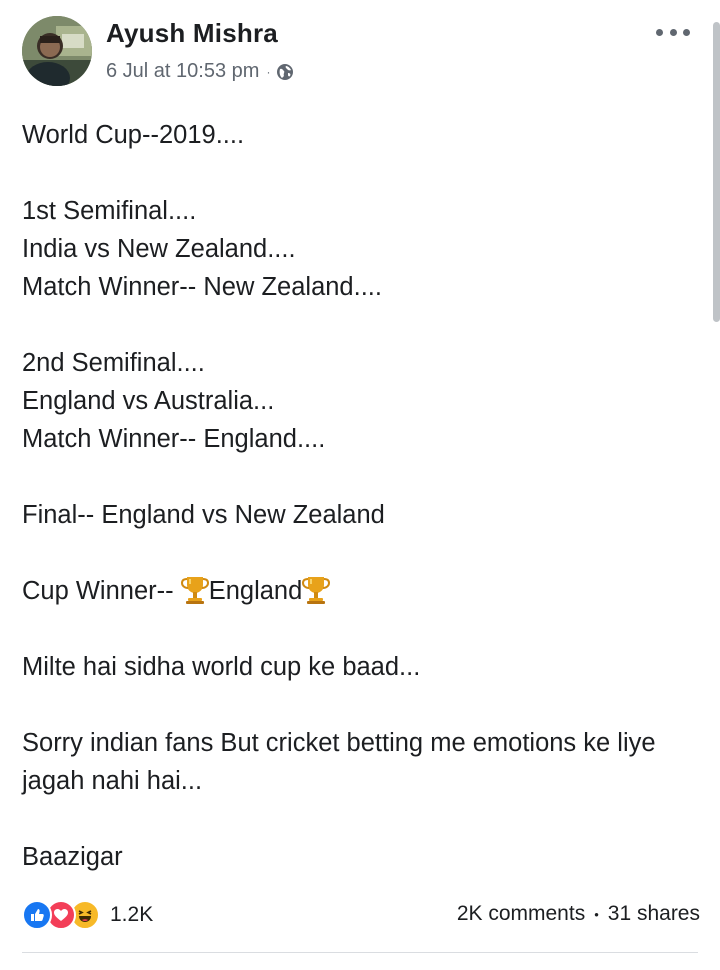 This screenshot has height=970, width=720. What do you see at coordinates (203, 515) in the screenshot?
I see `post-text-line: Final-- England vs New Zealand` at bounding box center [203, 515].